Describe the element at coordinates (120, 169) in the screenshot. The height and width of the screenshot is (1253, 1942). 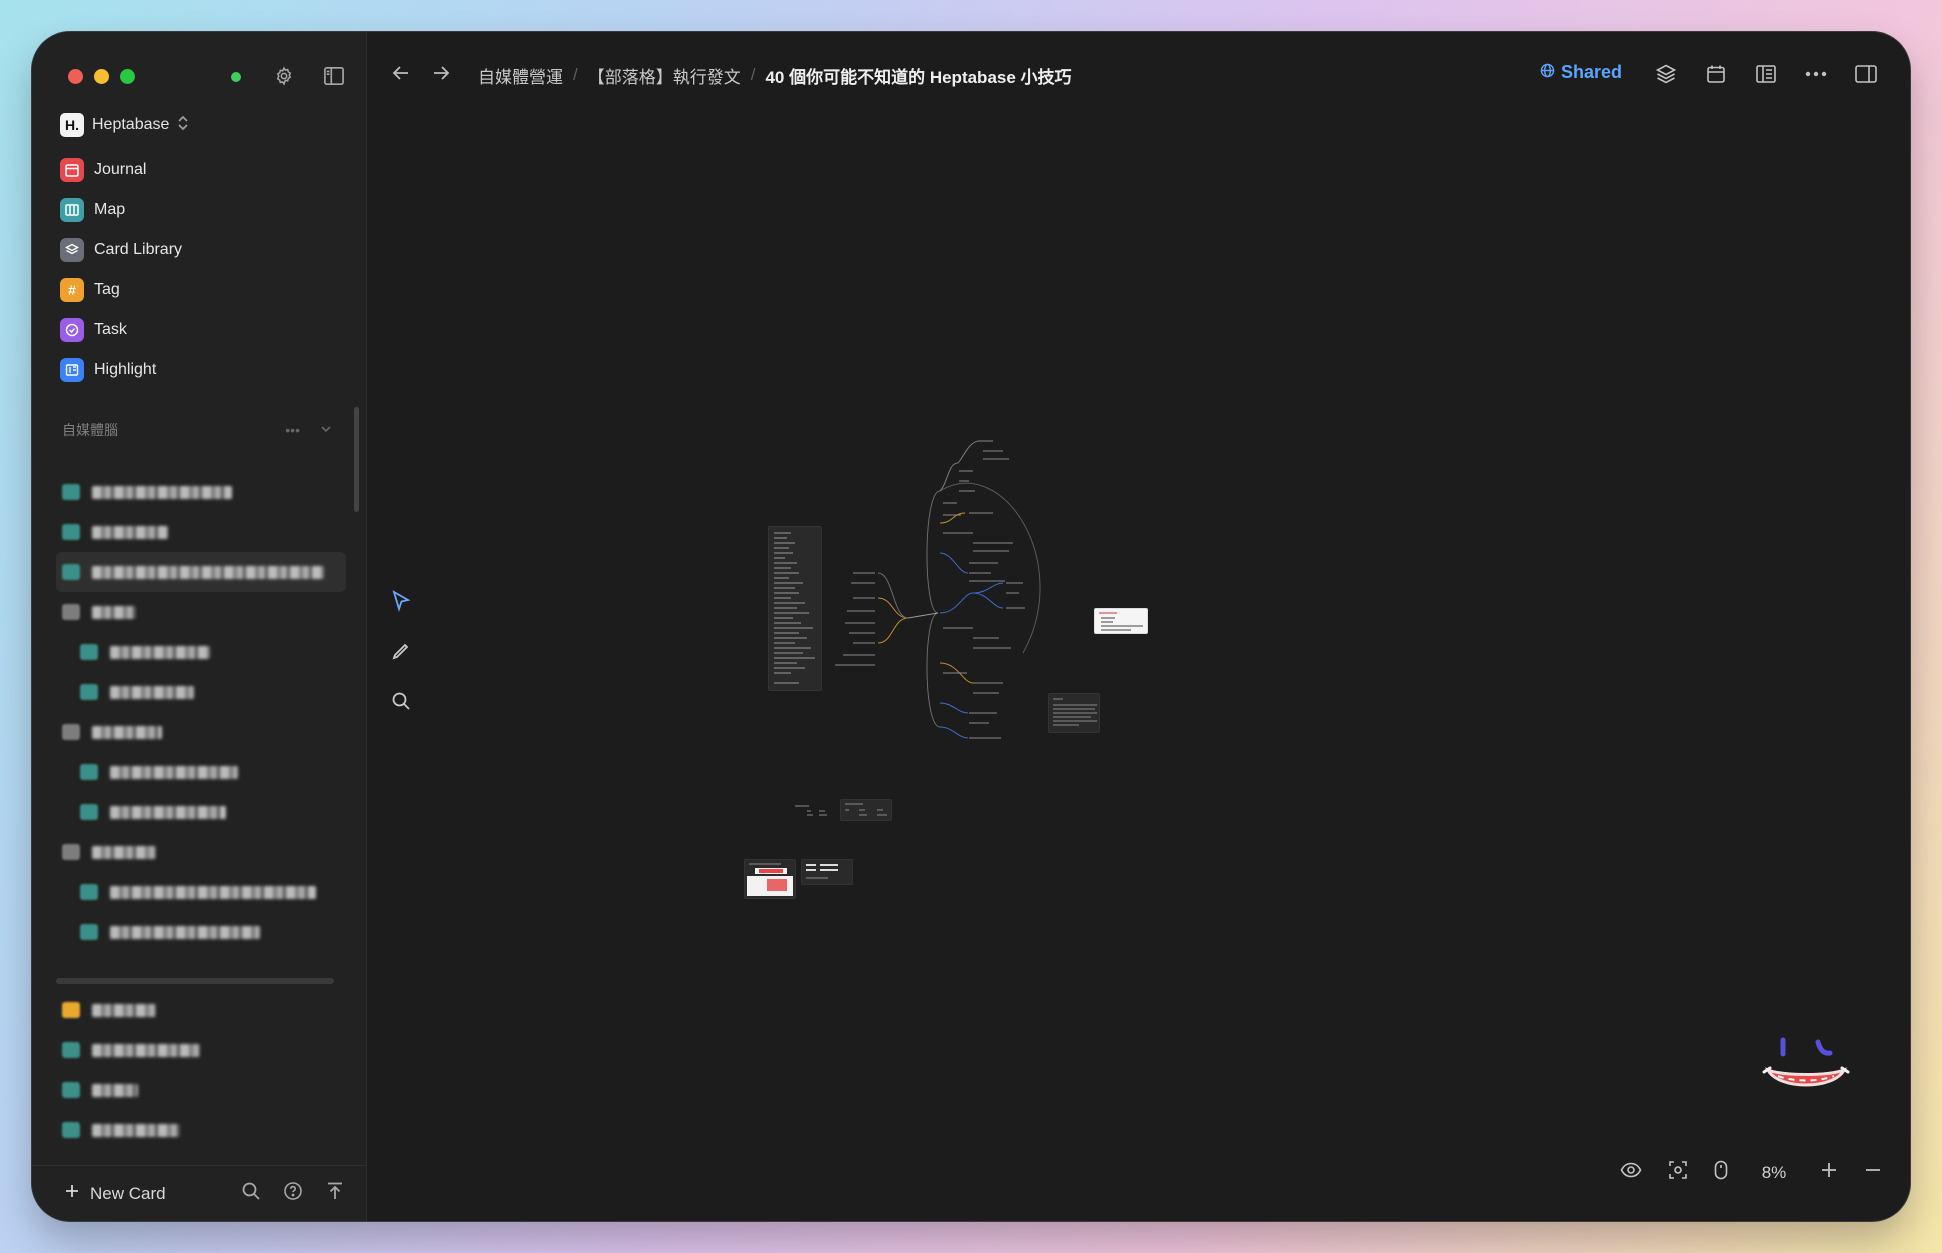
I see `sidebar-item-label: Journal` at that location.